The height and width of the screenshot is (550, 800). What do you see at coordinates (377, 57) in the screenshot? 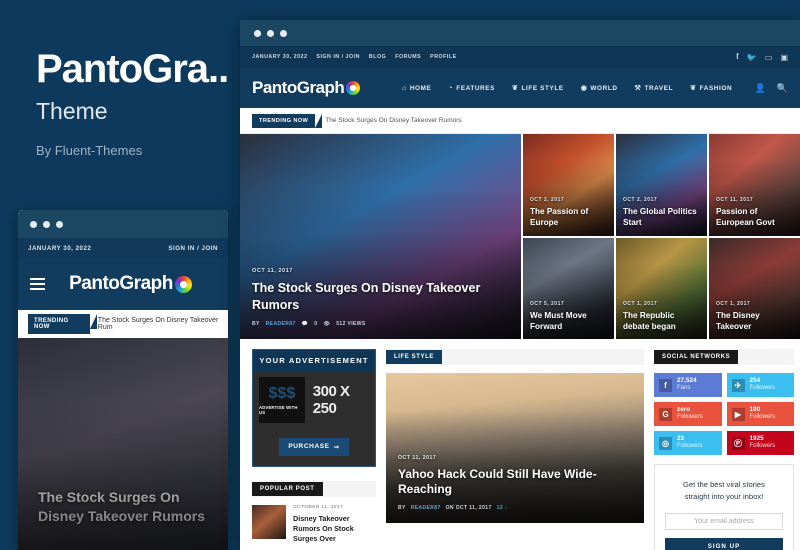
I see `topbar-blog-link: BLOG` at bounding box center [377, 57].